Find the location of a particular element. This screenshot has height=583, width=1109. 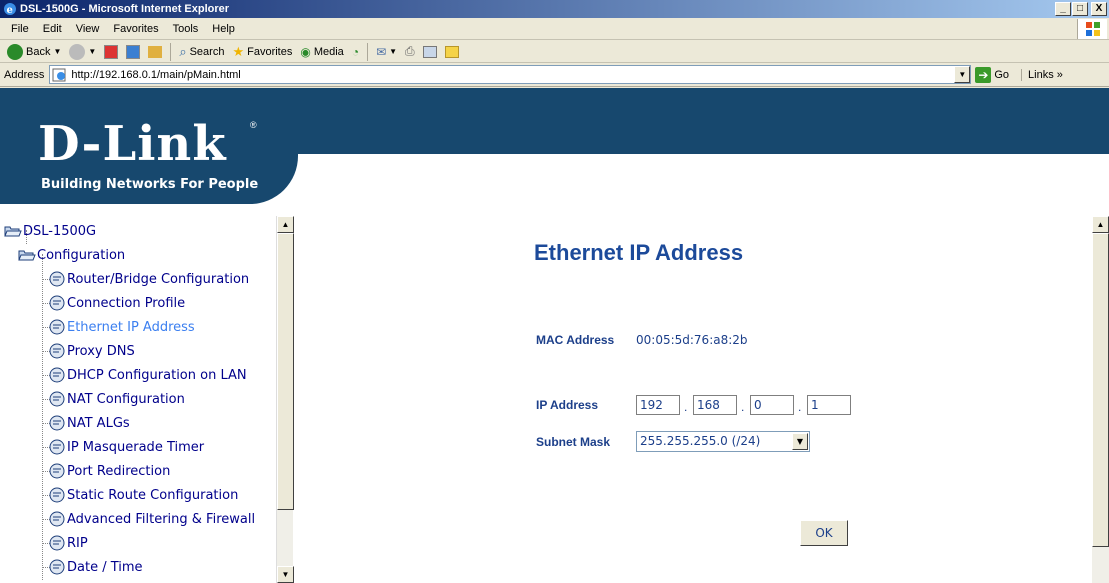

menu-edit: Edit is located at coordinates (52, 29).